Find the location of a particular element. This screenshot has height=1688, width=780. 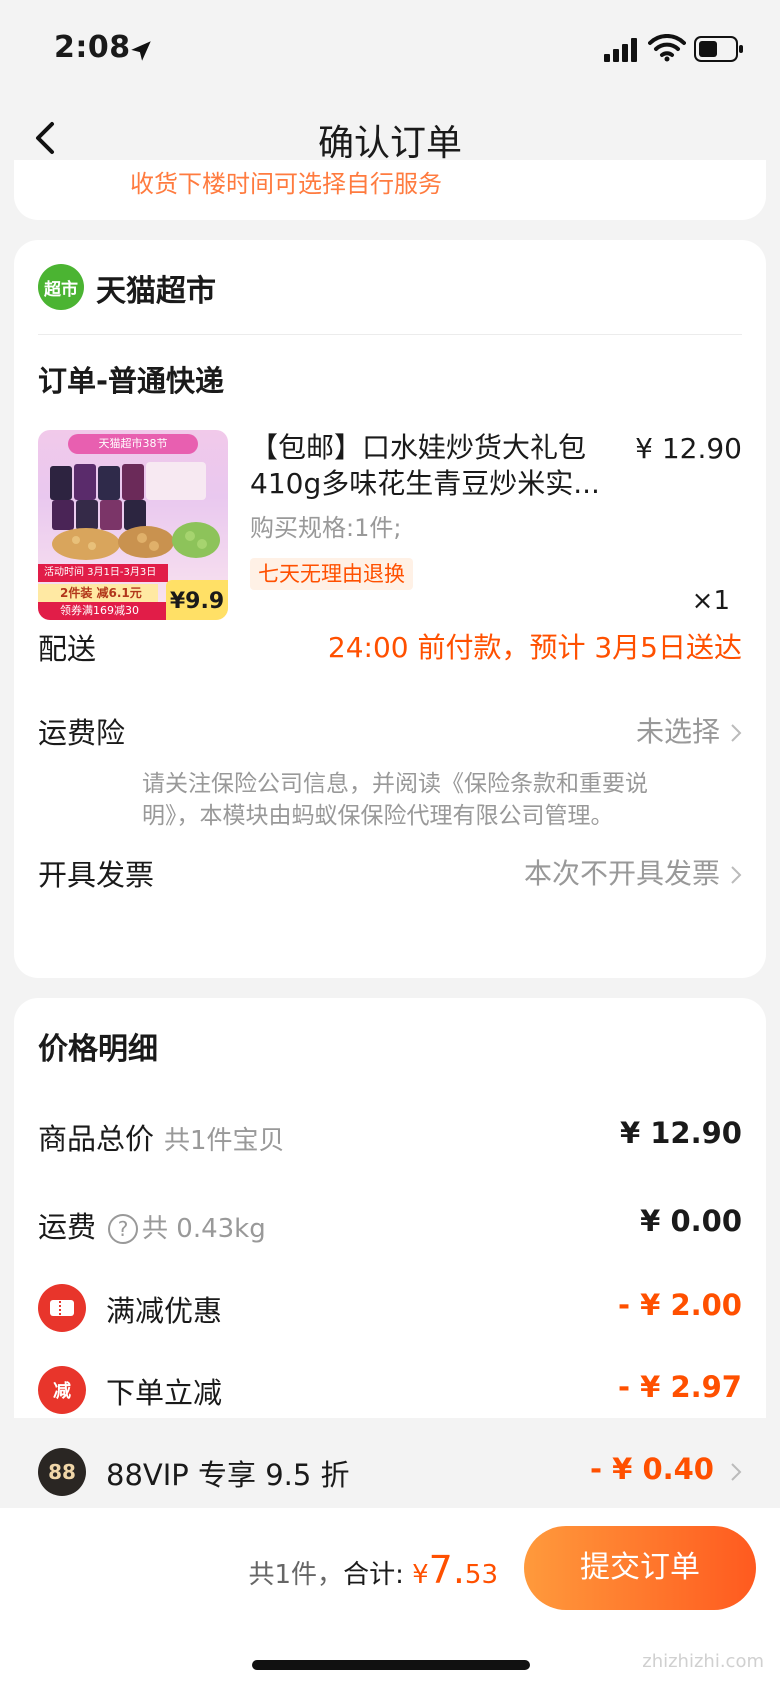

currency-symbol: ¥ is located at coordinates (420, 1575).